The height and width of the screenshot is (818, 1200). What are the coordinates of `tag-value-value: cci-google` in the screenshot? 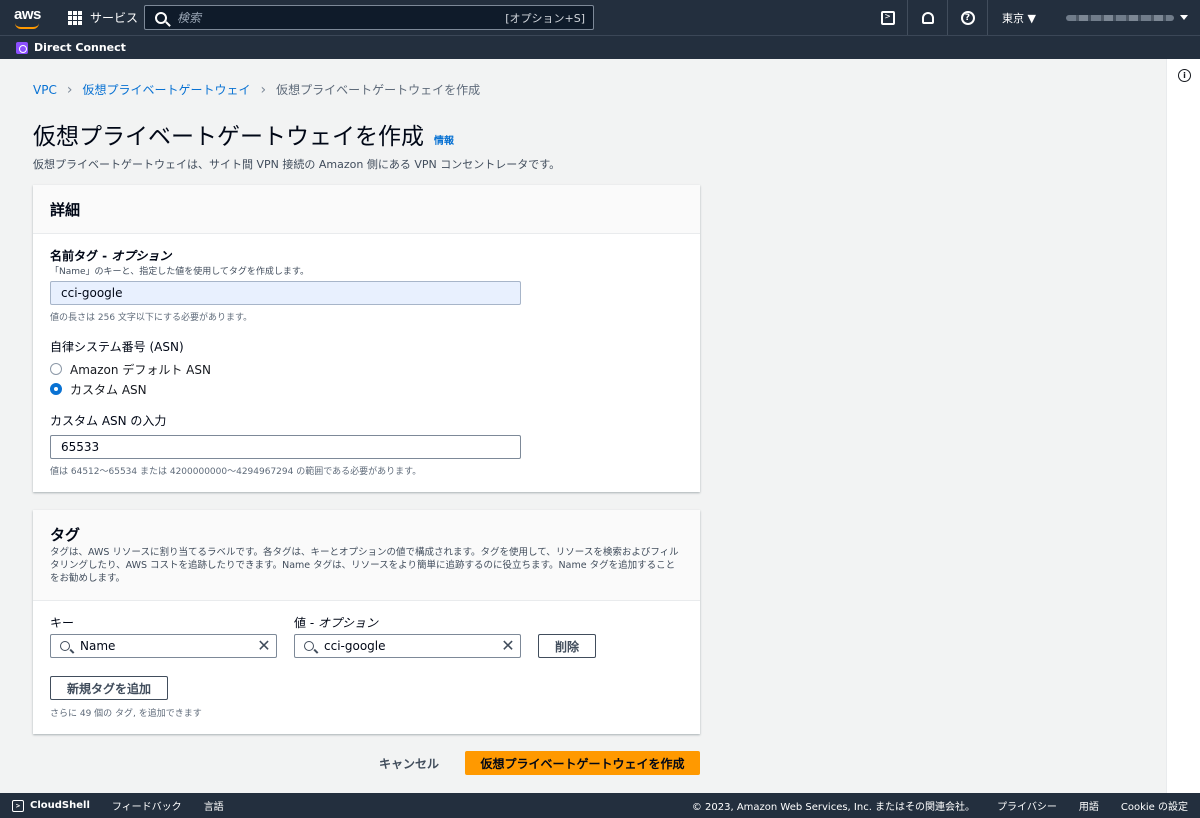 It's located at (355, 646).